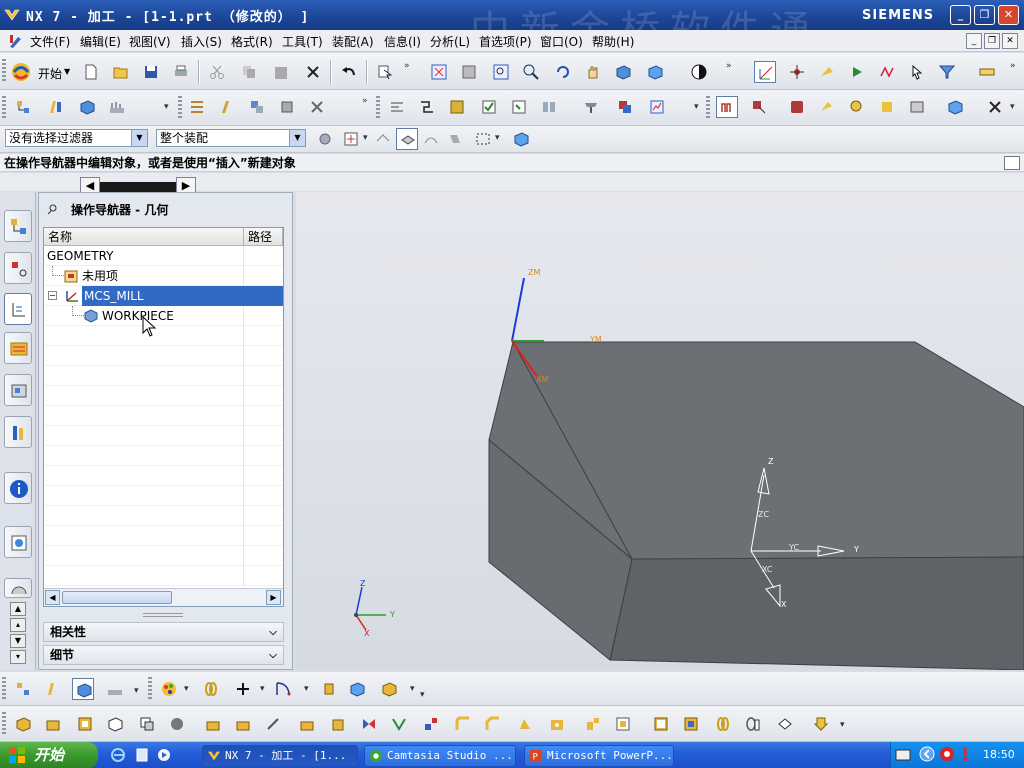 This screenshot has height=768, width=1024. I want to click on shop-doc-button, so click(591, 107).